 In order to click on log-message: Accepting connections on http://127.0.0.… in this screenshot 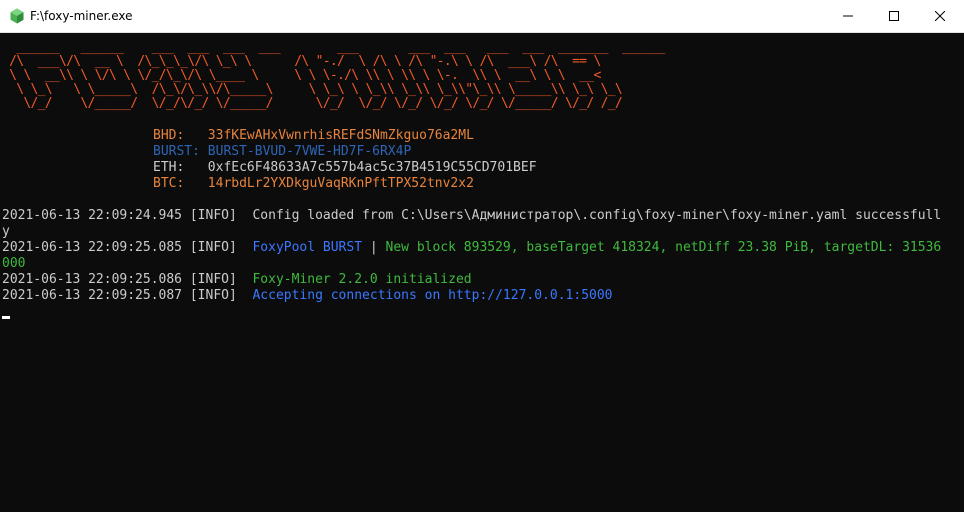, I will do `click(432, 295)`.